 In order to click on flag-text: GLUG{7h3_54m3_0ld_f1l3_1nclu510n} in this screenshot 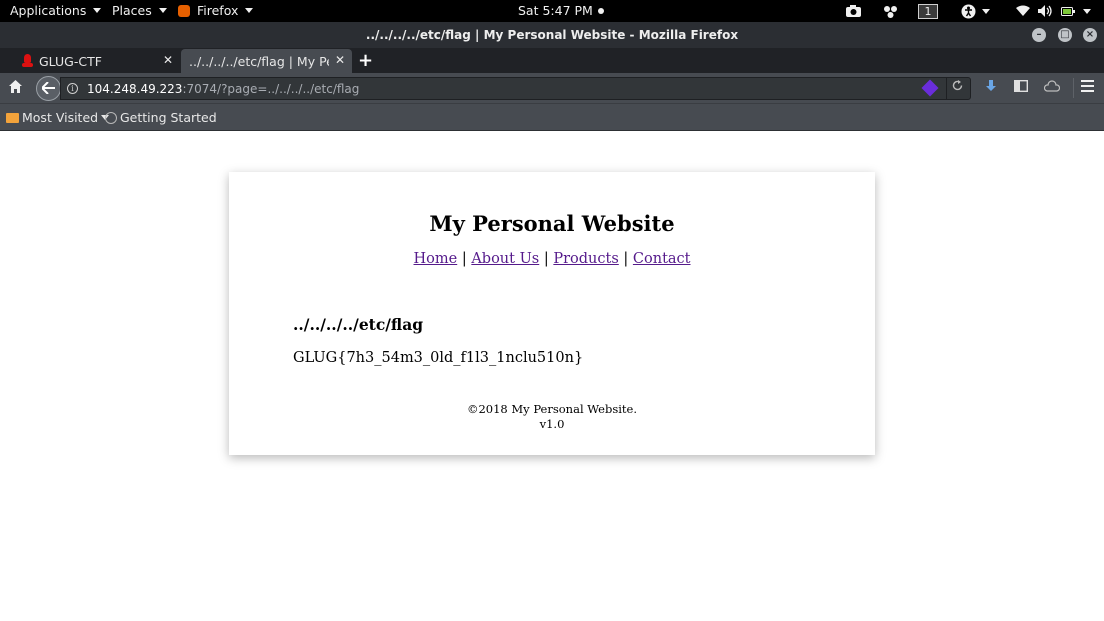, I will do `click(438, 358)`.